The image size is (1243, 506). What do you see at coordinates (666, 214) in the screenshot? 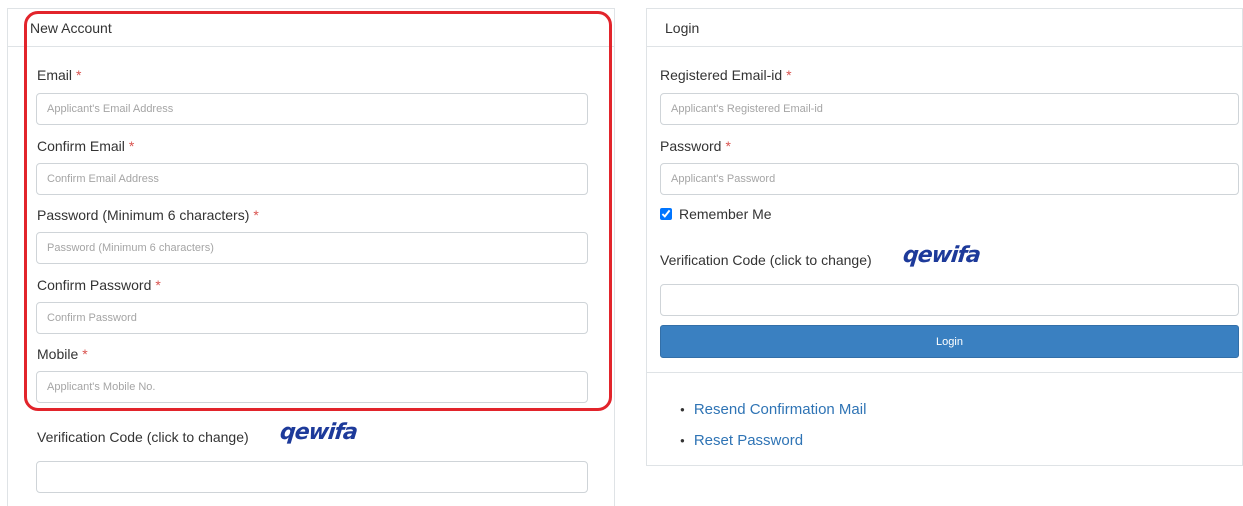
I see `checkbox-icon` at bounding box center [666, 214].